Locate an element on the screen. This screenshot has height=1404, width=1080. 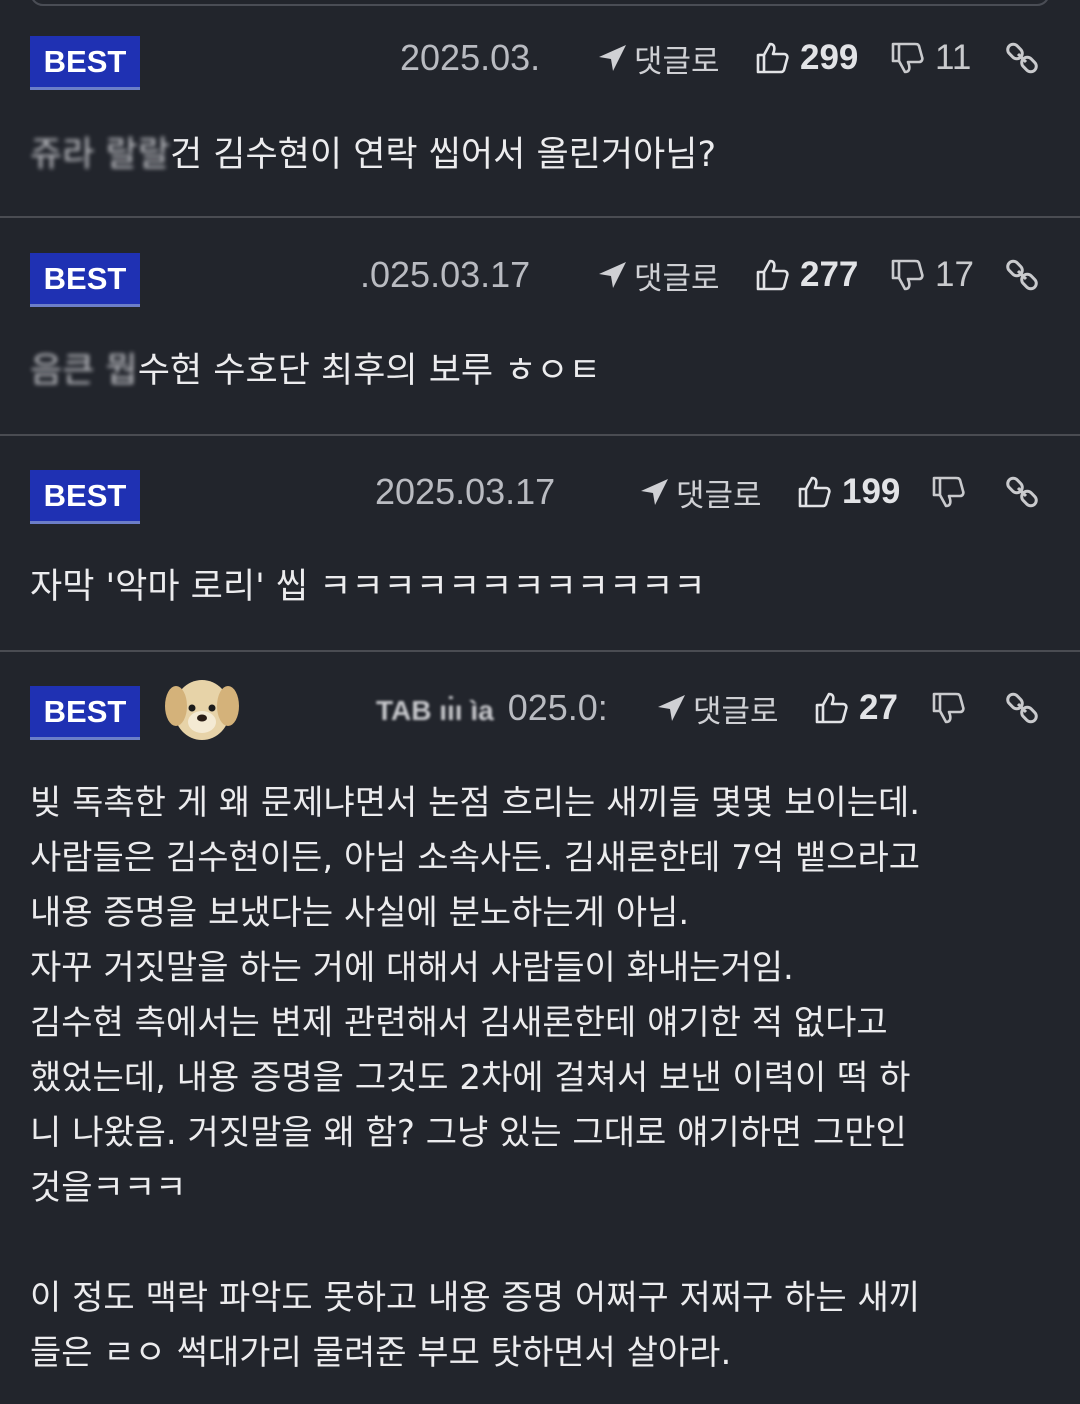
like-button: 299 is located at coordinates (806, 58).